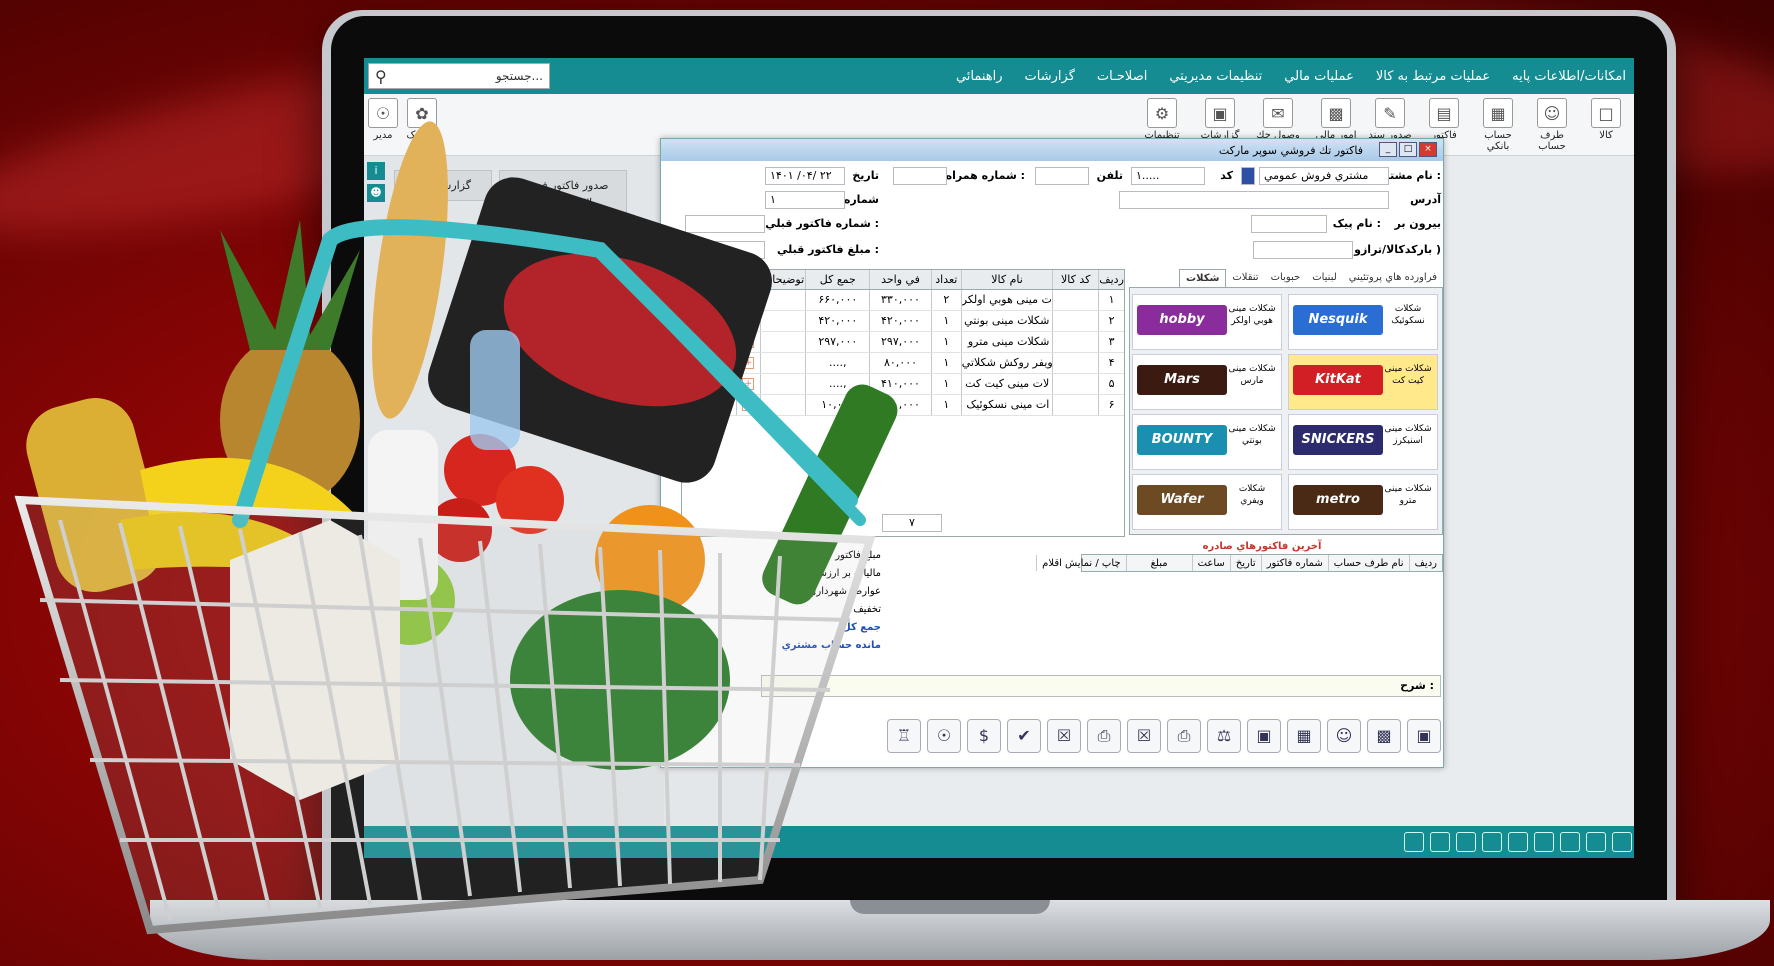  I want to click on tab-grains: حبوبات, so click(1286, 278).